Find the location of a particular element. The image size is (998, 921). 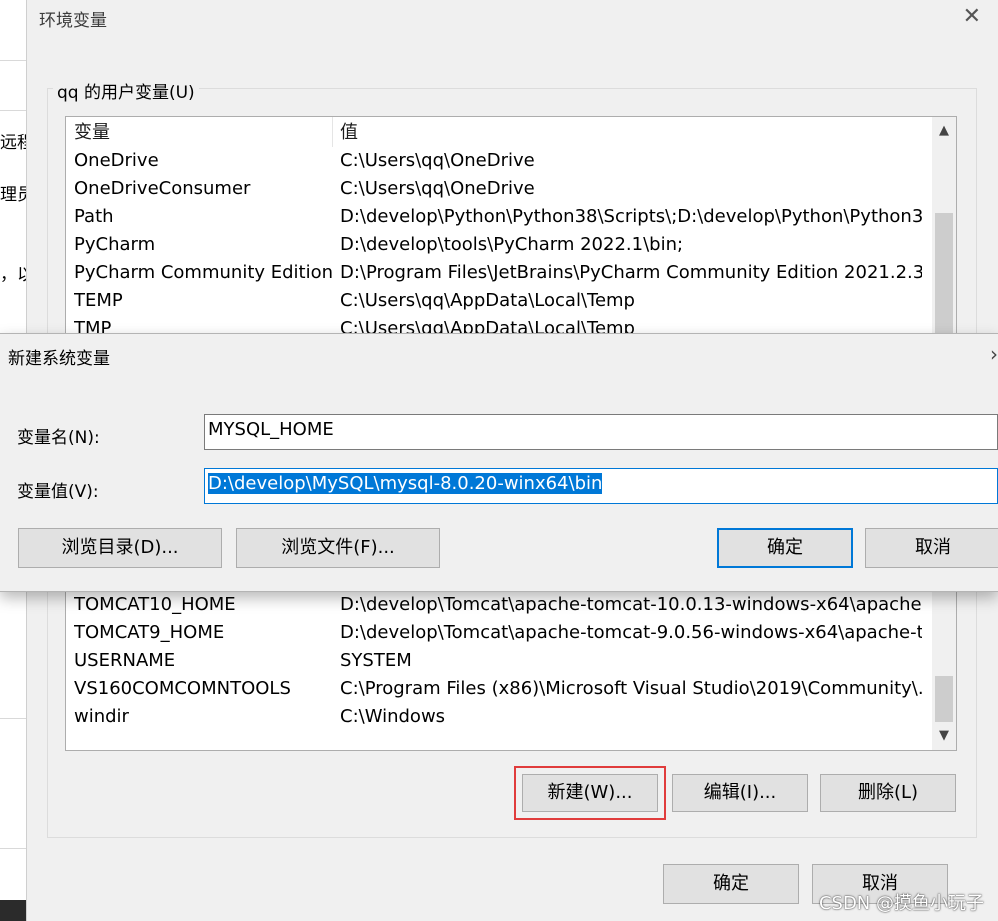

variable-name: USERNAME is located at coordinates (125, 660).